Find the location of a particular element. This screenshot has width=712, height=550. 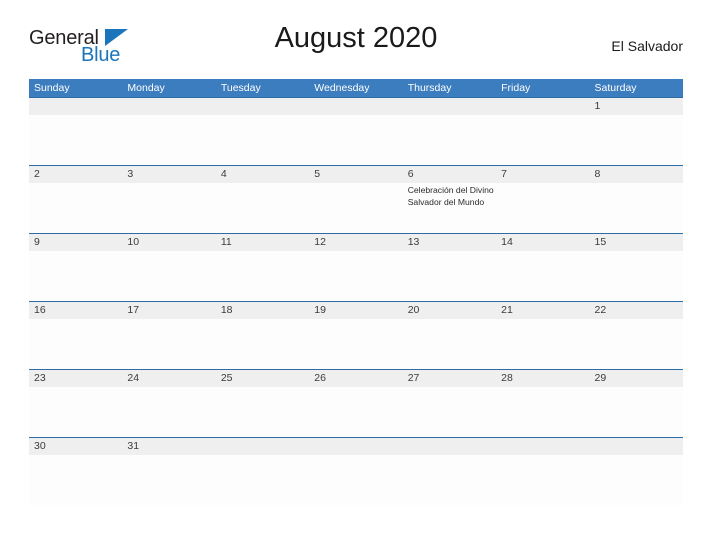

day-number: 19 is located at coordinates (355, 310).